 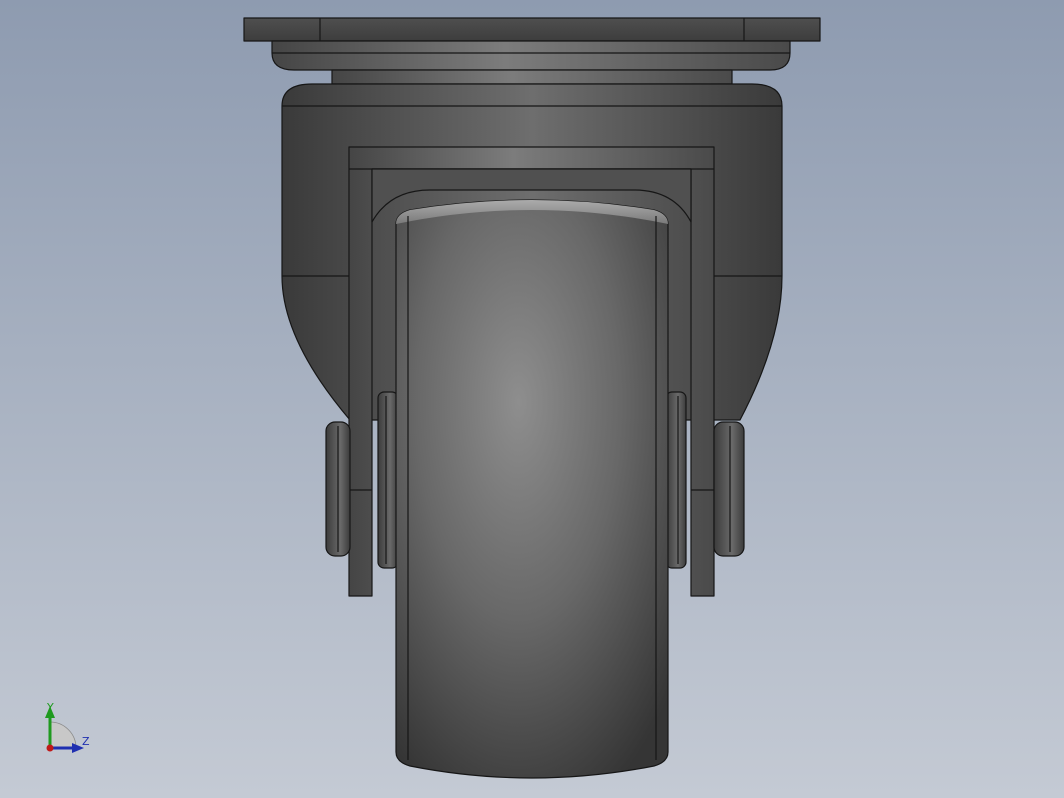 I want to click on mounting-plate, so click(x=532, y=44).